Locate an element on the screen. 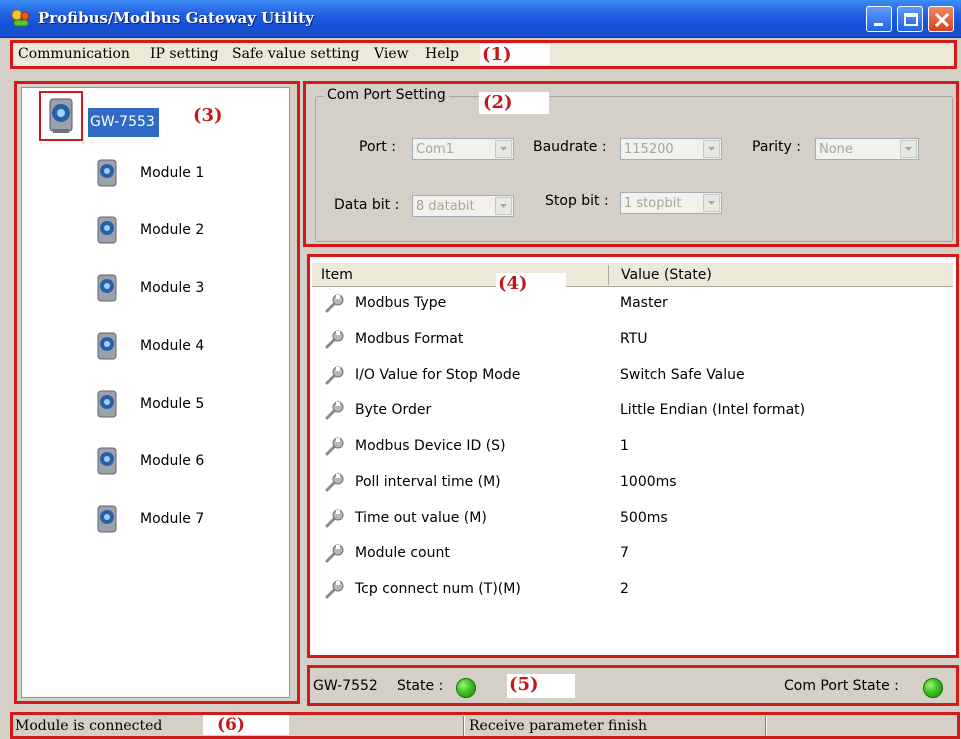 Image resolution: width=961 pixels, height=739 pixels. databit-label: Data bit : is located at coordinates (367, 205).